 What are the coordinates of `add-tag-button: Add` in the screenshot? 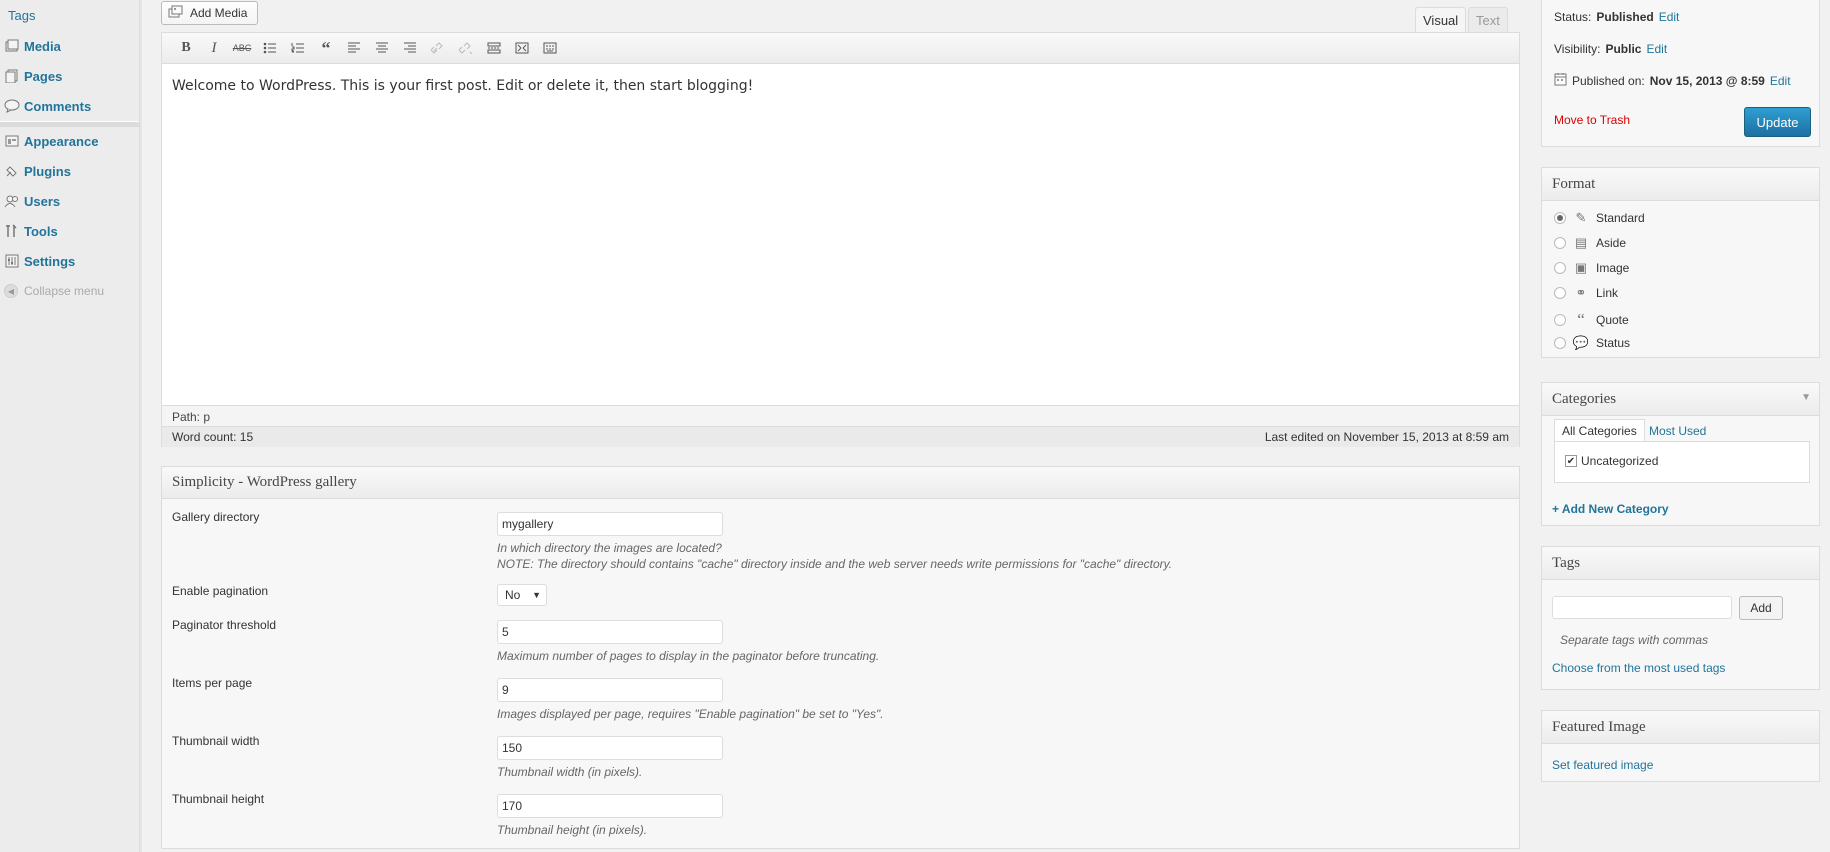 It's located at (1761, 608).